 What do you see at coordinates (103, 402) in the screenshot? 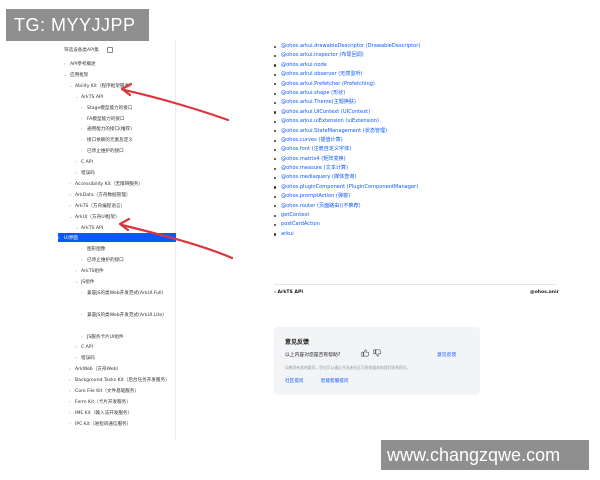
I see `sidebar-item-label: Form Kit（卡片开发服务）` at bounding box center [103, 402].